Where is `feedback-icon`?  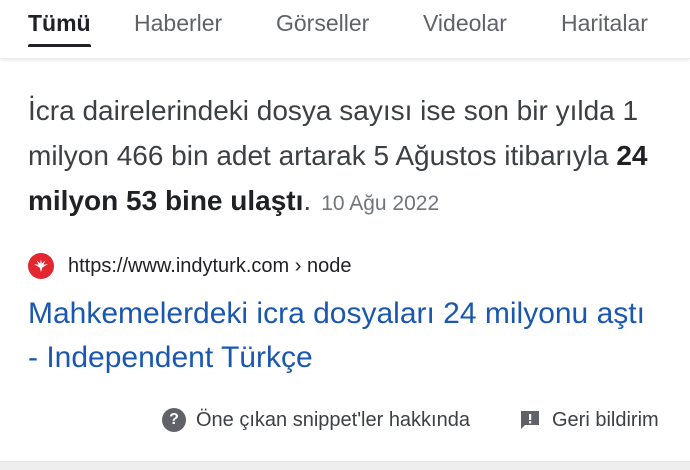
feedback-icon is located at coordinates (530, 420).